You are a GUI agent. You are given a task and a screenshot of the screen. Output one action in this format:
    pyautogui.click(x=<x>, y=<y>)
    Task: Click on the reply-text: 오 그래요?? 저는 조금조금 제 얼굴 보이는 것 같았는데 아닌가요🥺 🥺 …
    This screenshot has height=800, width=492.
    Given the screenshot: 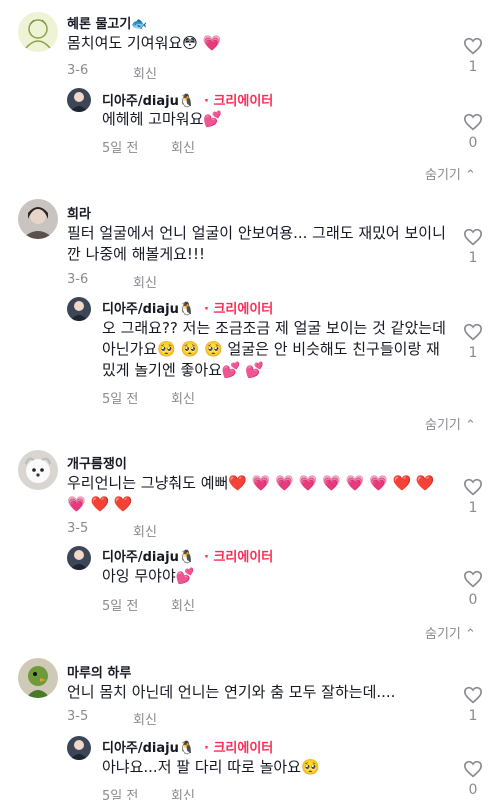 What is the action you would take?
    pyautogui.click(x=274, y=349)
    